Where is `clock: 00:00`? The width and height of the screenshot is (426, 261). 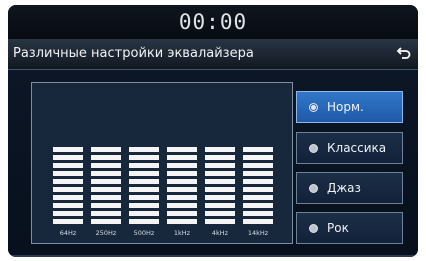 clock: 00:00 is located at coordinates (213, 22).